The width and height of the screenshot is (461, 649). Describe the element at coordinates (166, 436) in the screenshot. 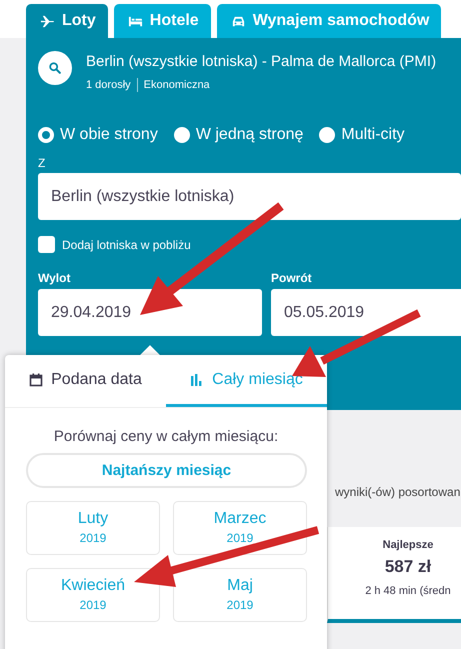

I see `prompt-text: Porównaj ceny w całym miesiącu:` at that location.